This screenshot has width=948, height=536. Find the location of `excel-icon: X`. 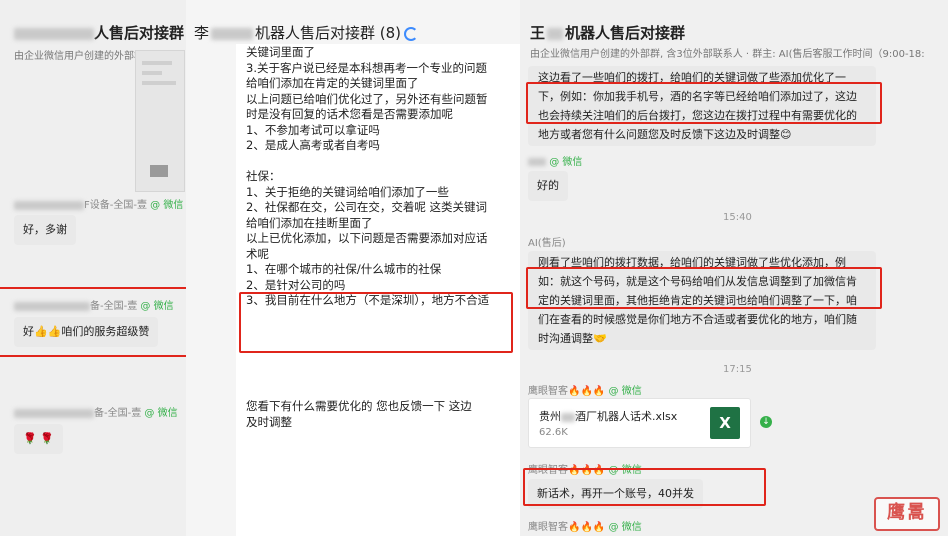

excel-icon: X is located at coordinates (725, 423).